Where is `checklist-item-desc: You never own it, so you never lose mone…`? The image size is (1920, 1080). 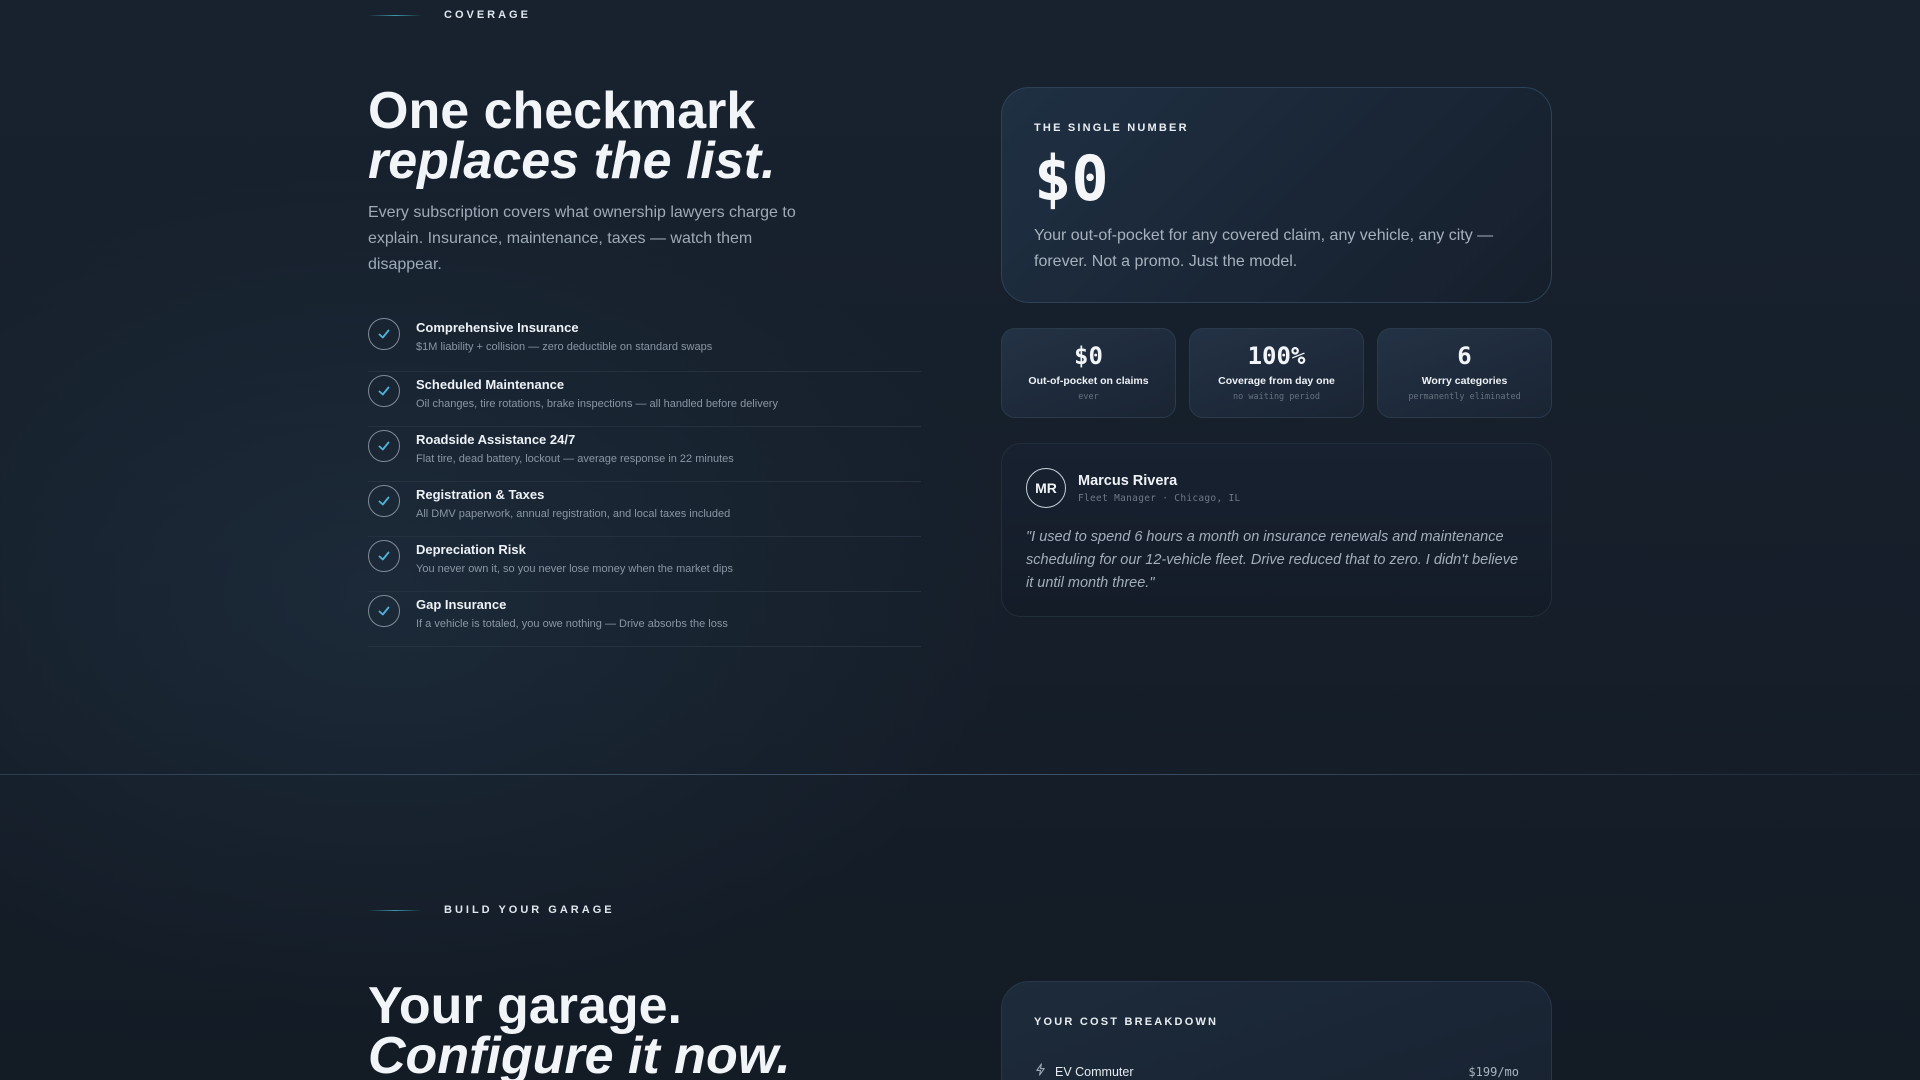 checklist-item-desc: You never own it, so you never lose mone… is located at coordinates (574, 569).